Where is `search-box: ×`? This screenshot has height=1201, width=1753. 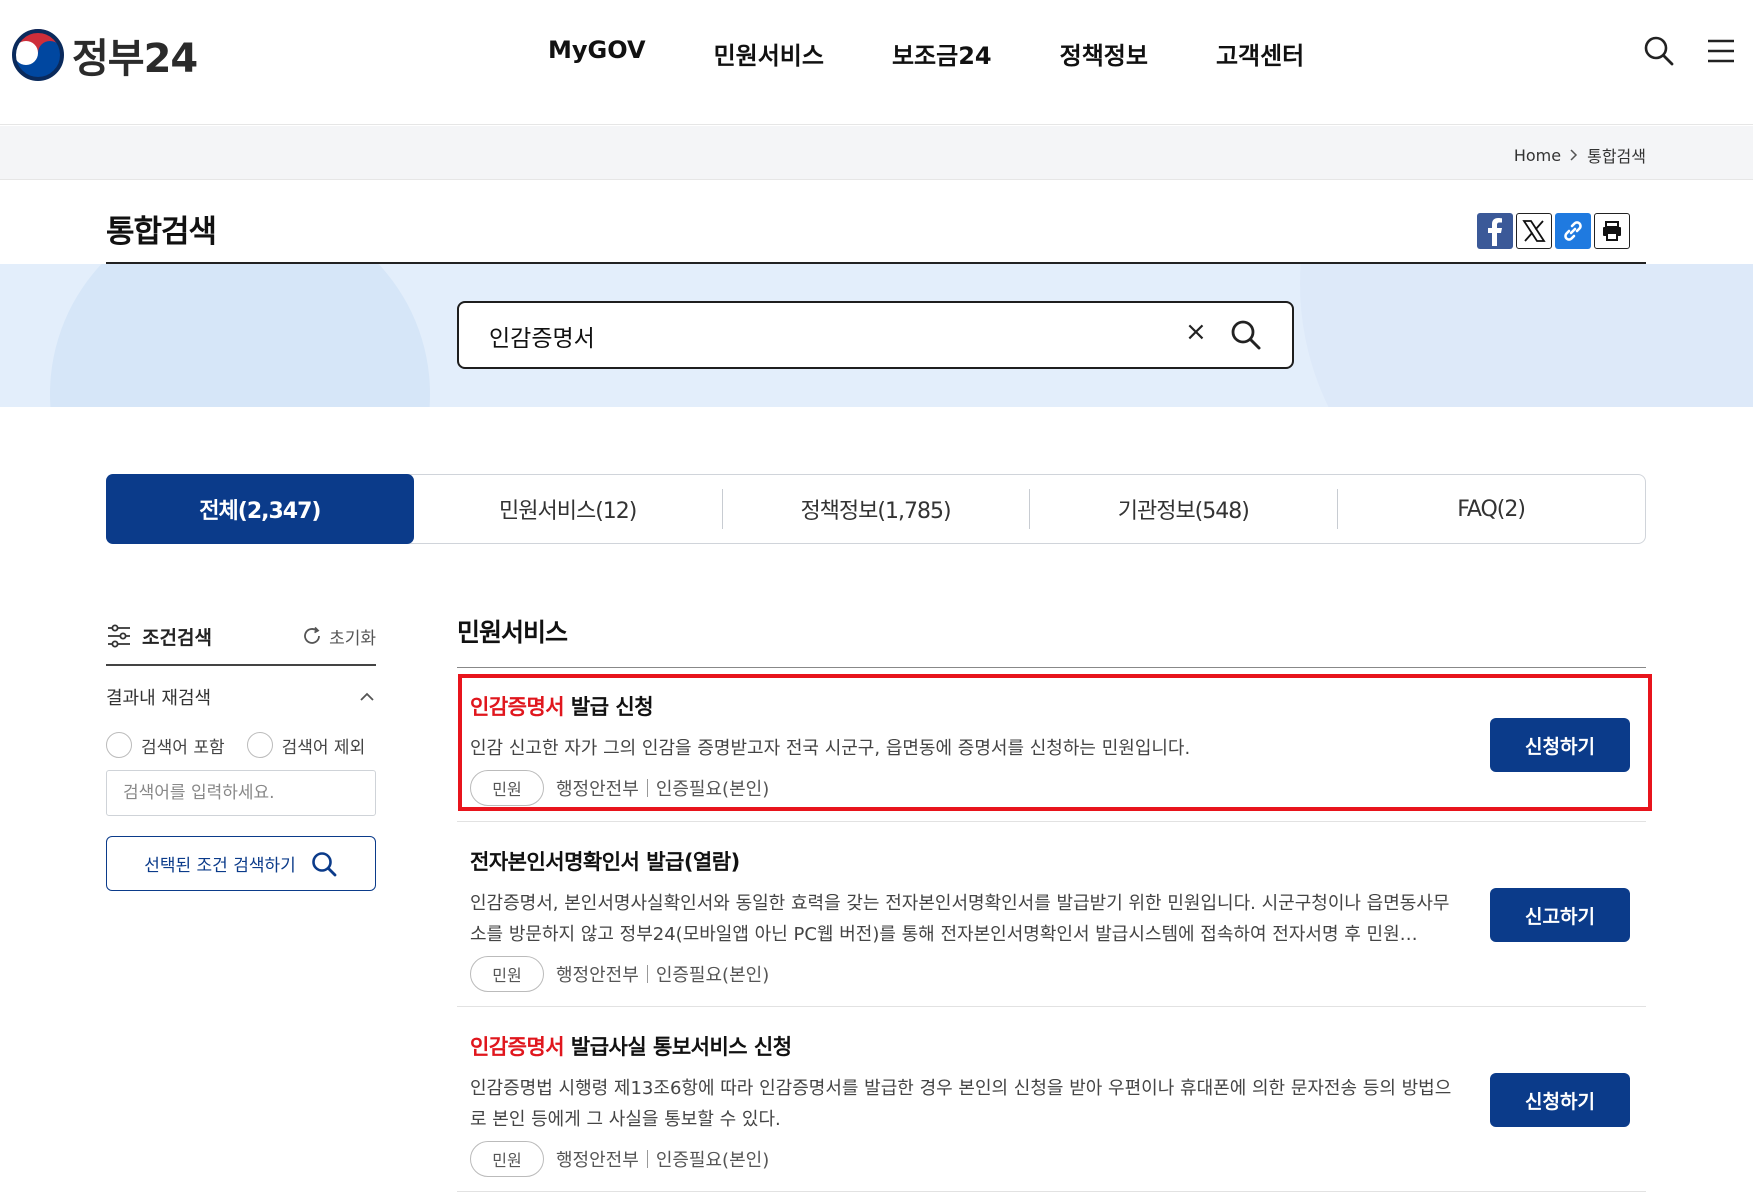 search-box: × is located at coordinates (875, 335).